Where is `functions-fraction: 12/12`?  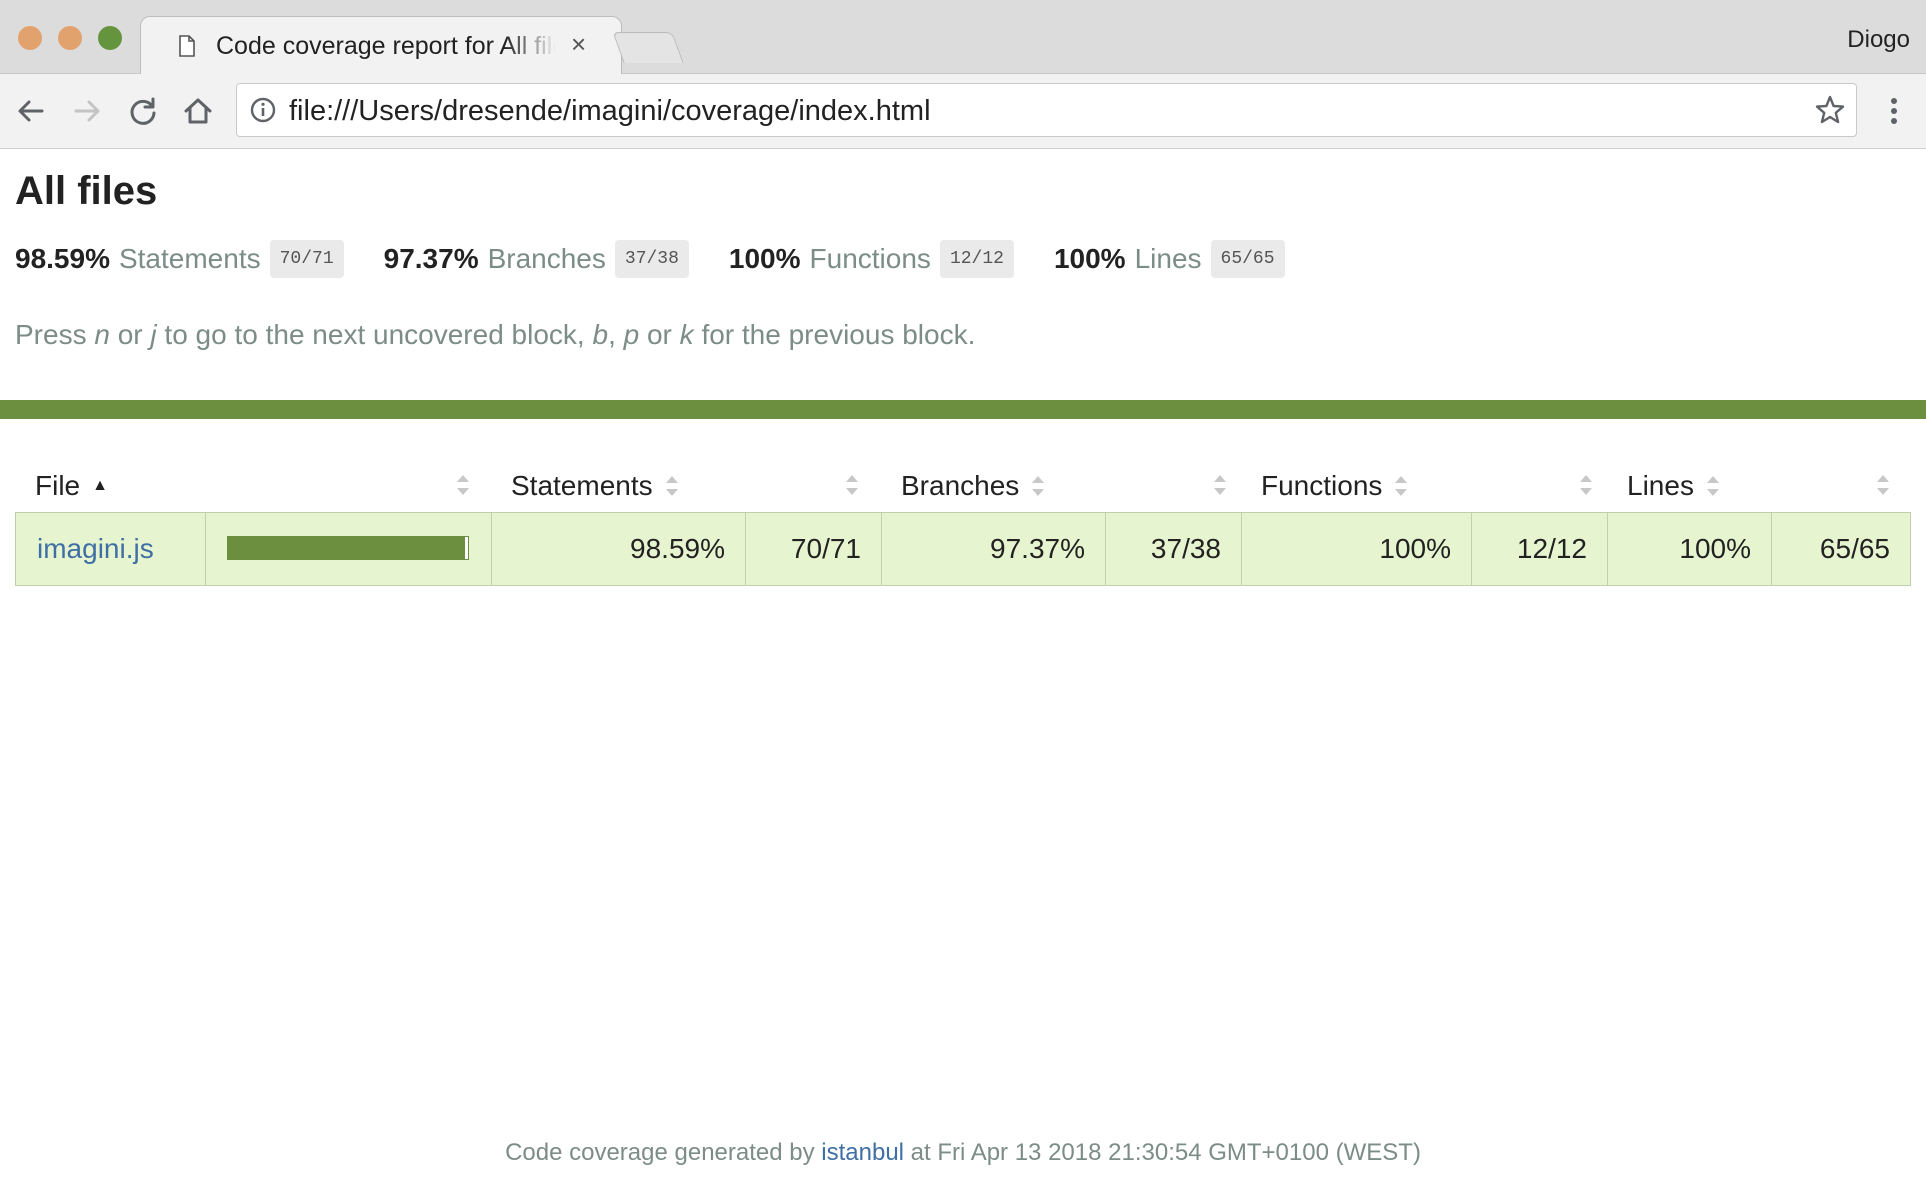
functions-fraction: 12/12 is located at coordinates (976, 259).